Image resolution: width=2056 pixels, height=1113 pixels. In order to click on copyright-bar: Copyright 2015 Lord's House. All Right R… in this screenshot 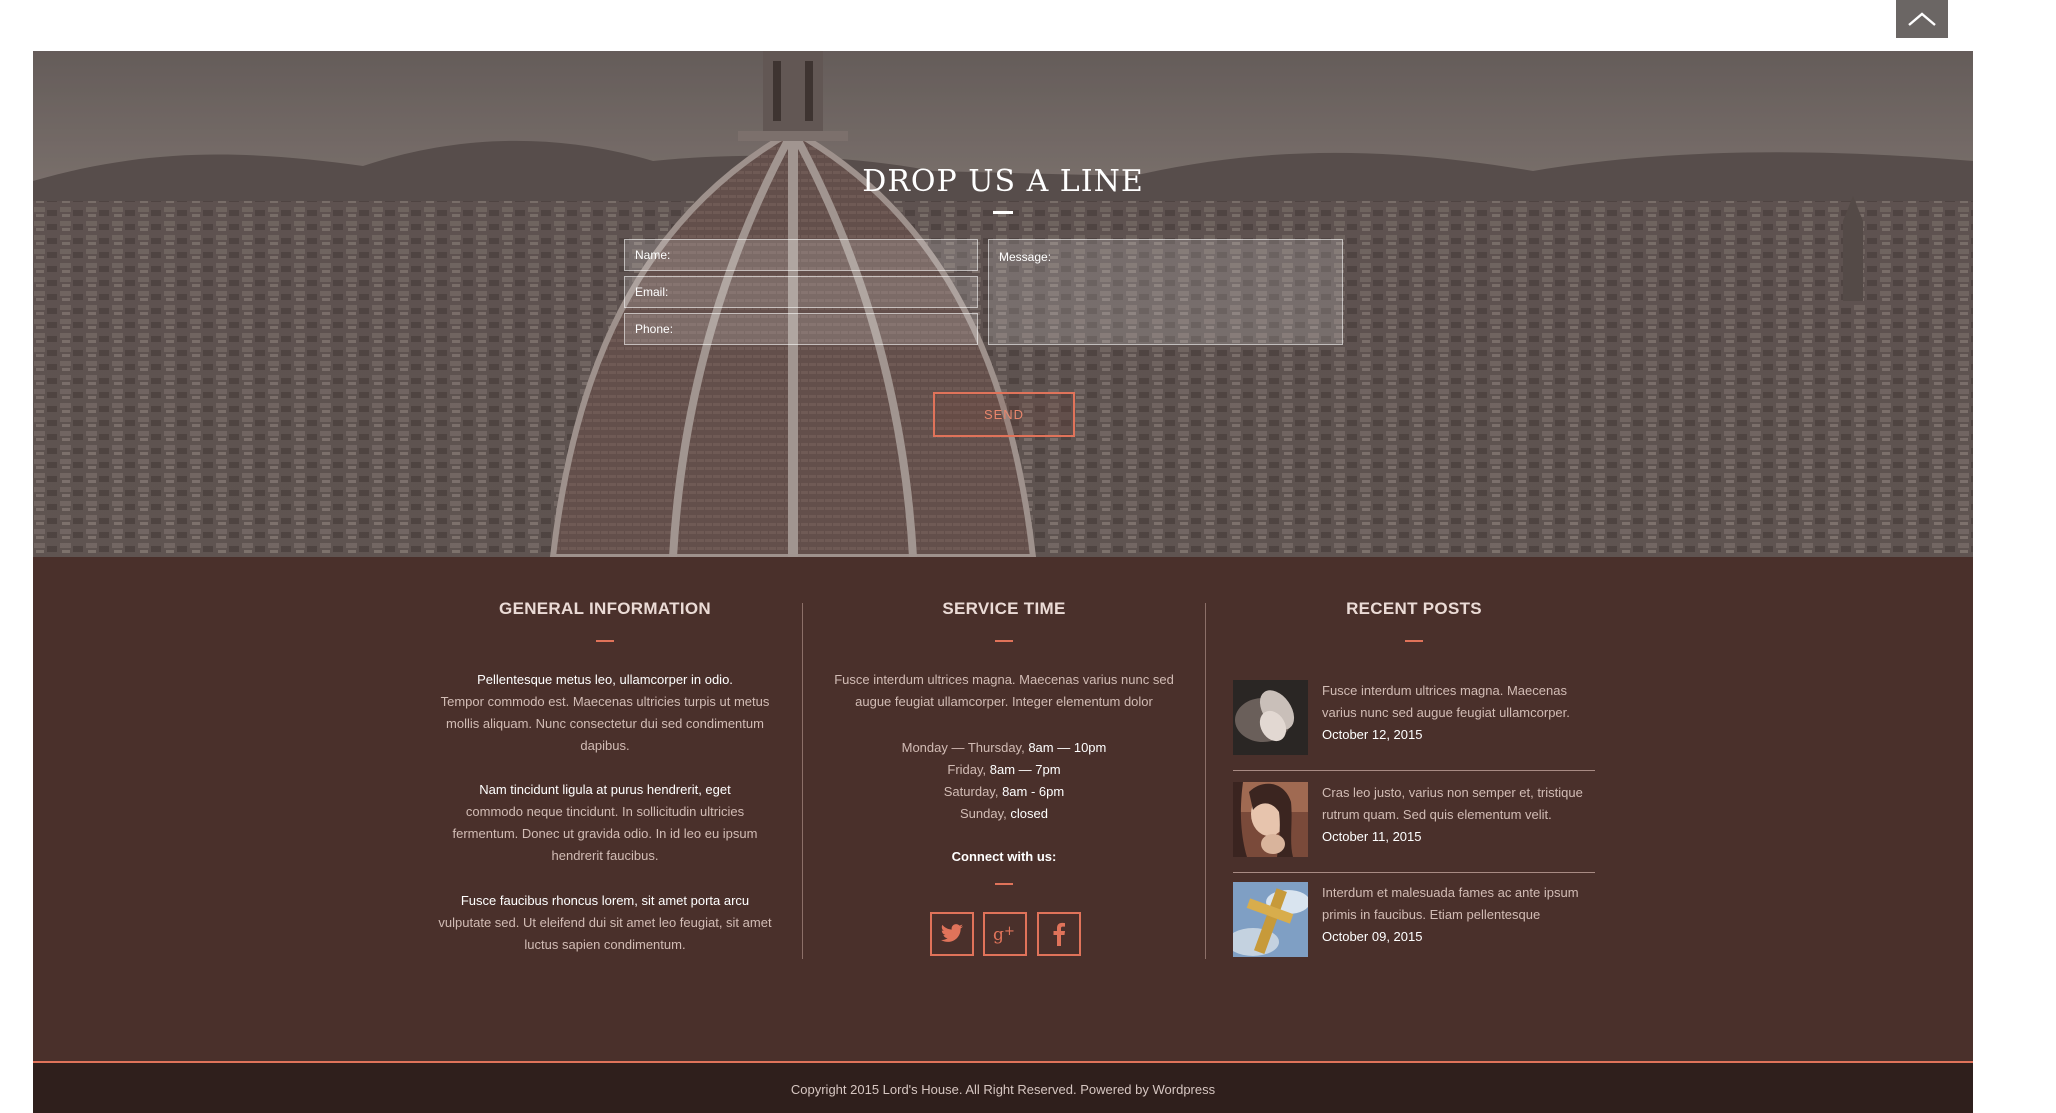, I will do `click(1003, 1087)`.